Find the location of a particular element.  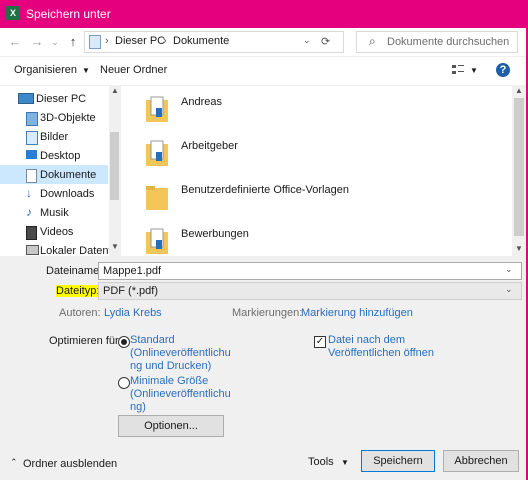

address-bar: › Dieser PC › Dokumente ⌄ ⟳ is located at coordinates (214, 42).